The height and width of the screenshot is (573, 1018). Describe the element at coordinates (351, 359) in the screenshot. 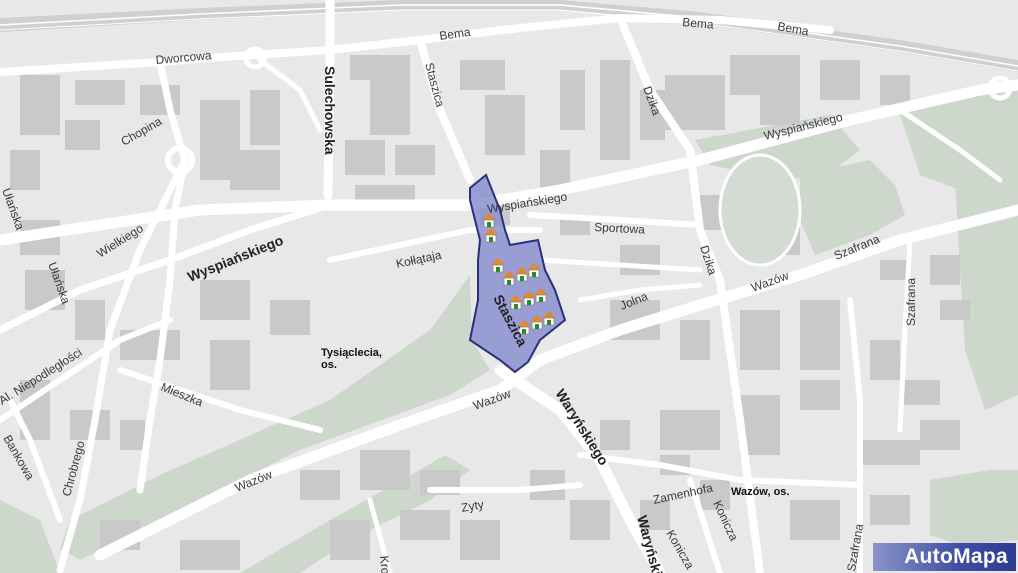

I see `place-label-tysiaclecia: Tysiąclecia, os.` at that location.